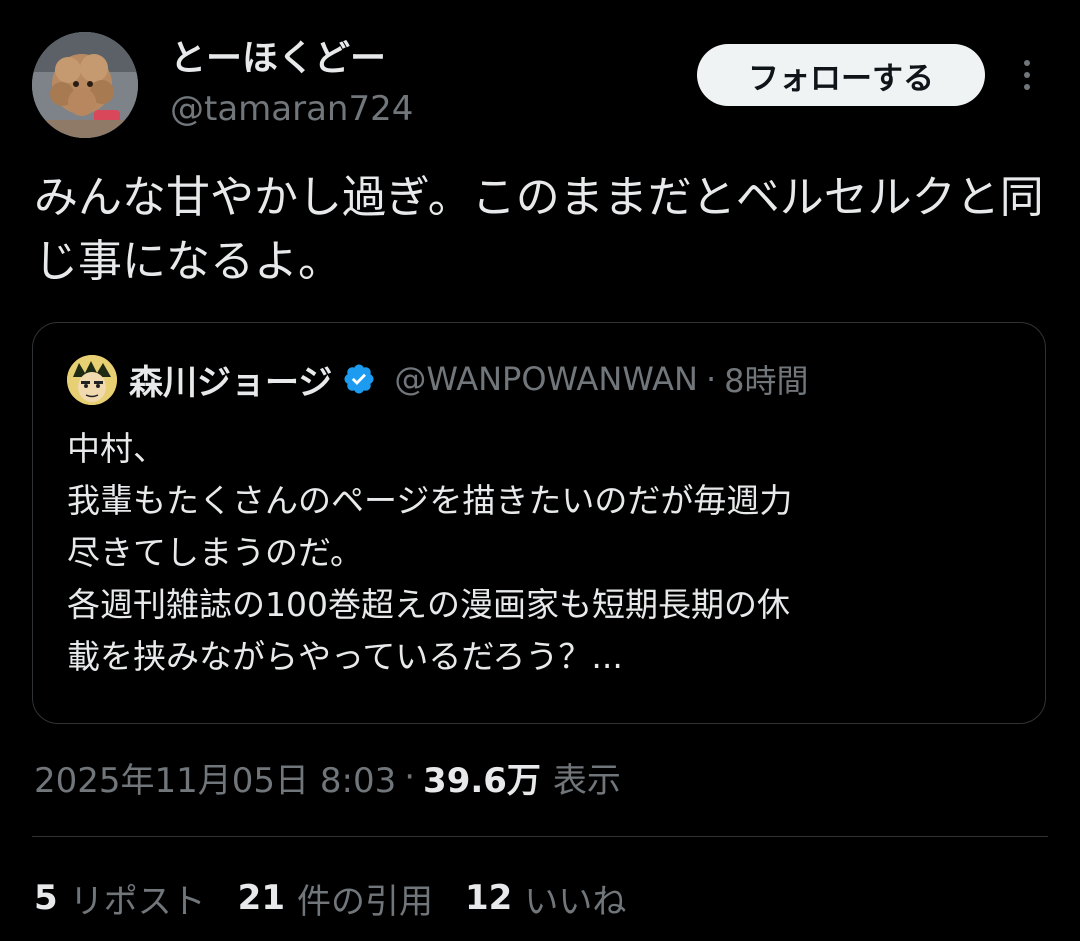 Image resolution: width=1080 pixels, height=941 pixels. What do you see at coordinates (489, 898) in the screenshot?
I see `likes-count: 12` at bounding box center [489, 898].